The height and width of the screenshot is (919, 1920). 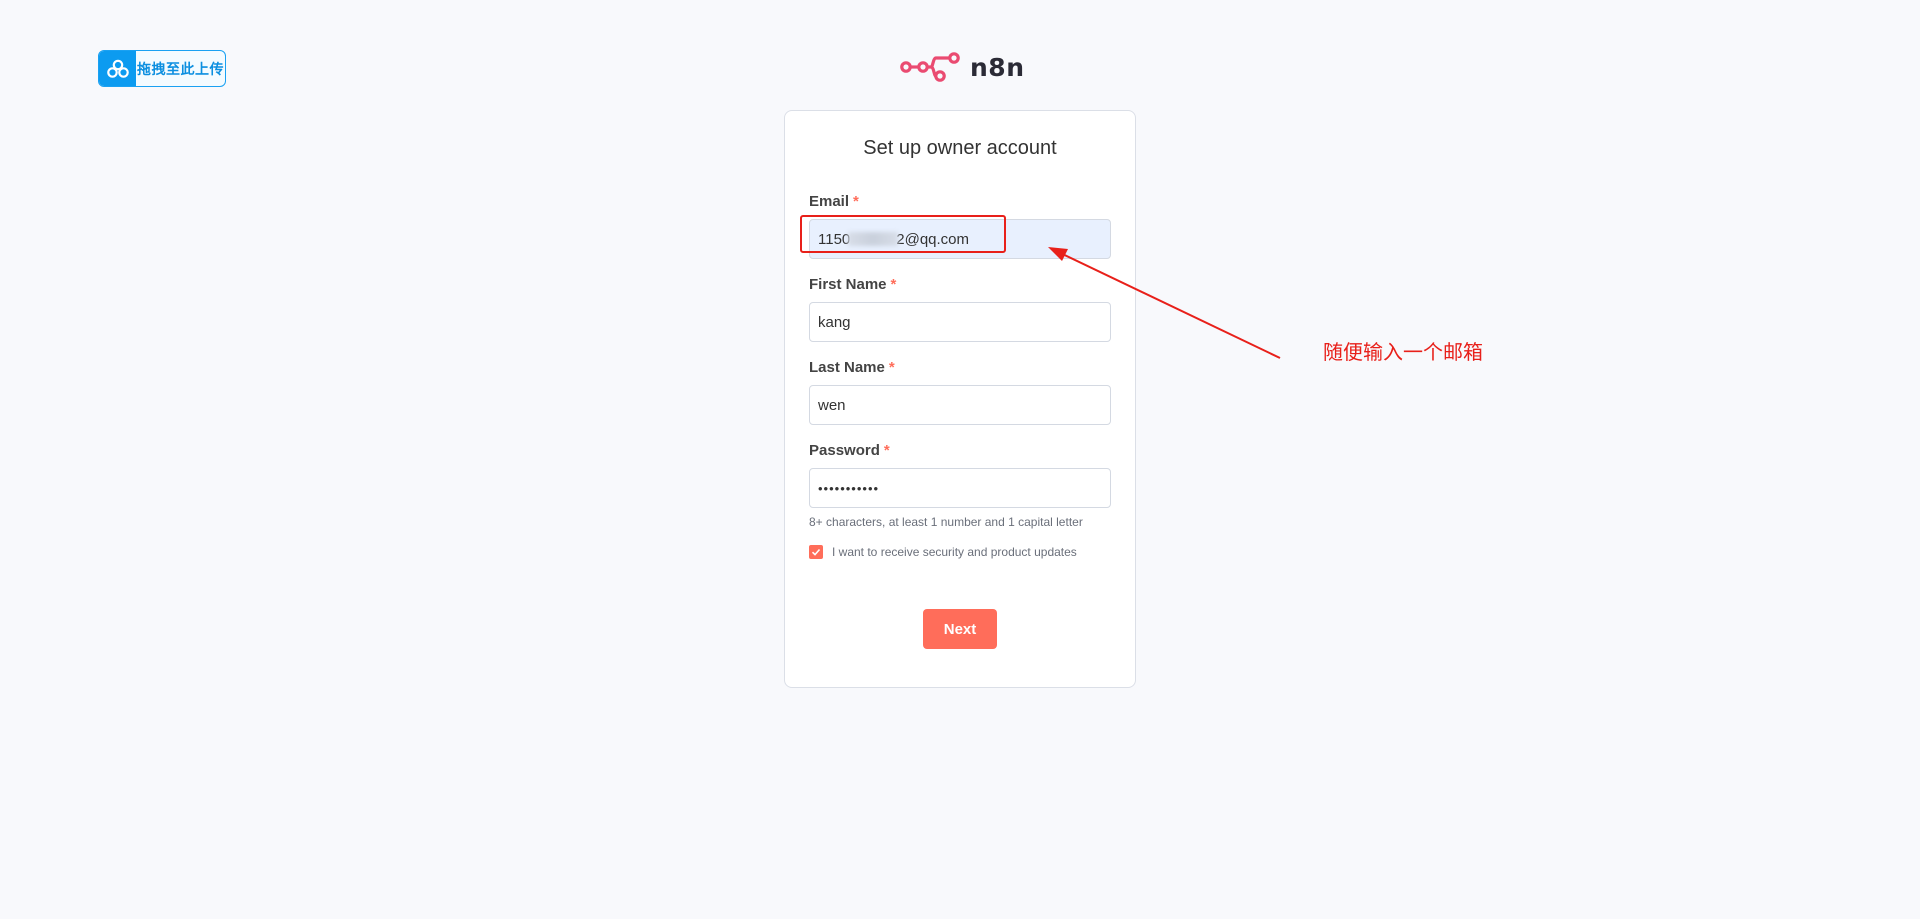 I want to click on first-name-label: First Name *, so click(x=852, y=284).